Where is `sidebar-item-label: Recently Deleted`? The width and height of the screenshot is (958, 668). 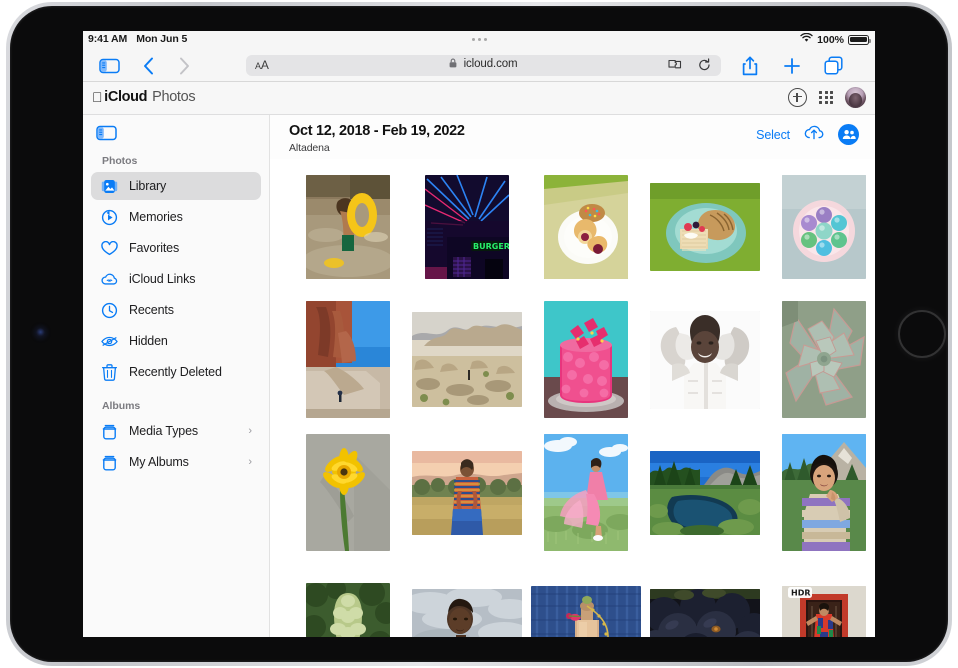
sidebar-item-label: Recently Deleted is located at coordinates (175, 372).